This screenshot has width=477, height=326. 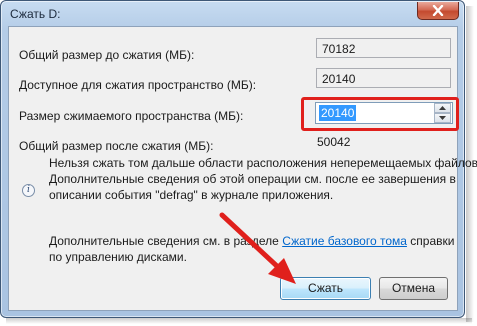 I want to click on shrink-button: Сжать, so click(x=325, y=288).